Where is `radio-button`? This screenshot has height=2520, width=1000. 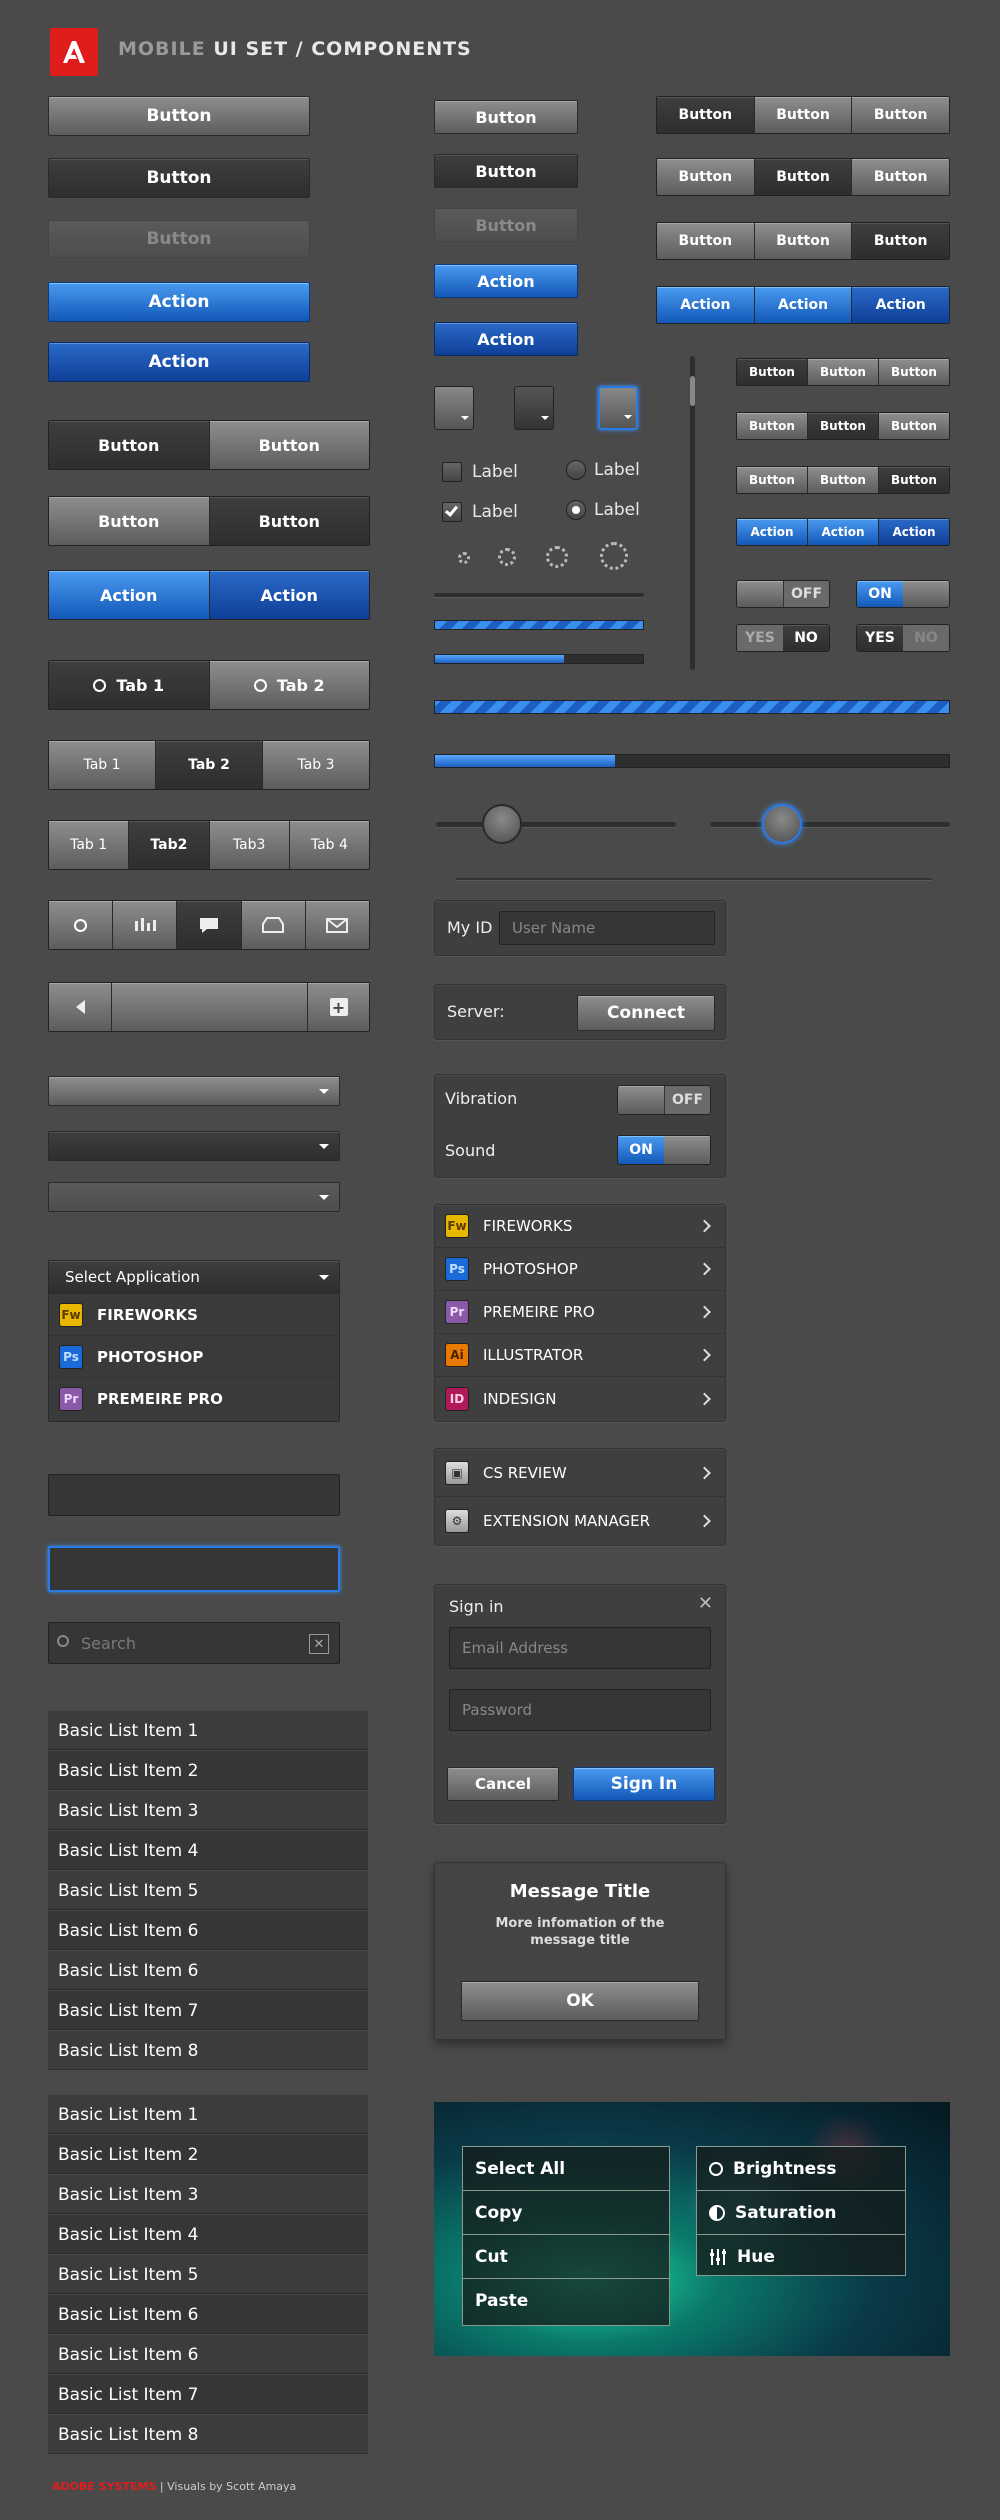 radio-button is located at coordinates (576, 470).